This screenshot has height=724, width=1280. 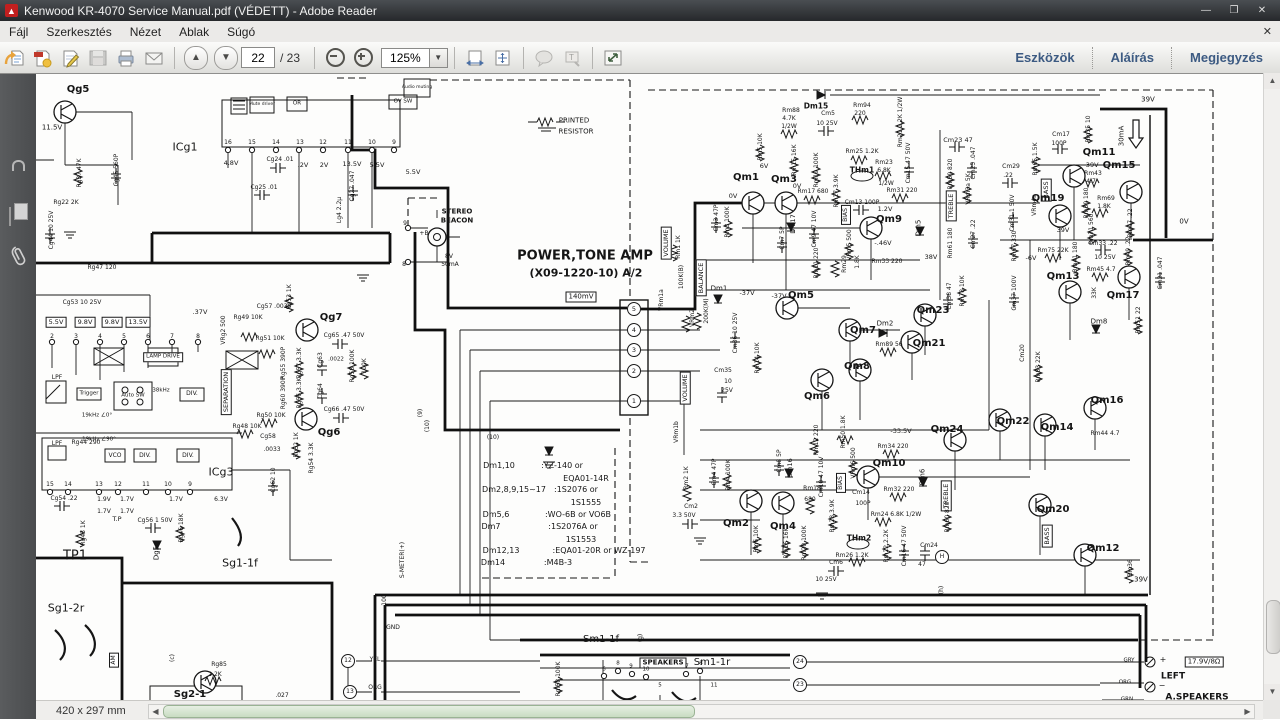 I want to click on menu-edit: Szerkesztés, so click(x=78, y=32).